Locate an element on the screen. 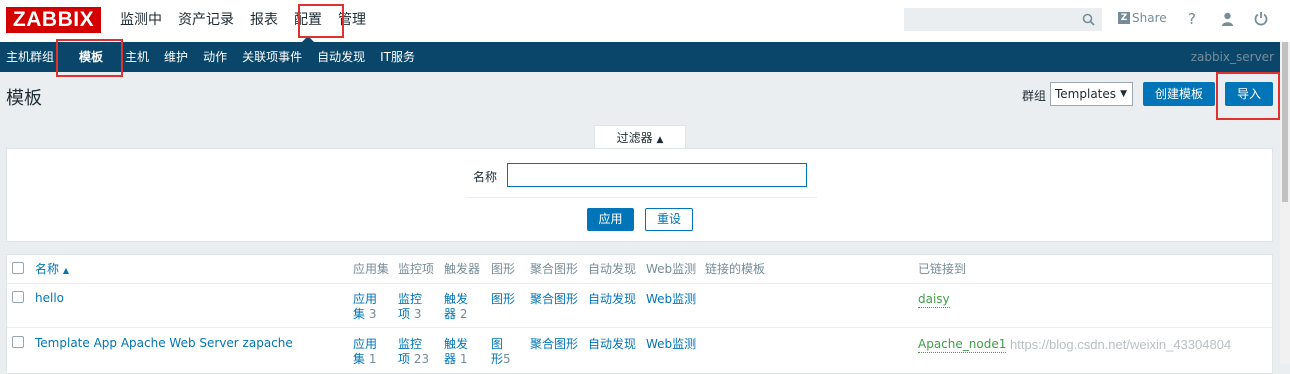 The height and width of the screenshot is (374, 1290). highlight-box-configuration is located at coordinates (321, 21).